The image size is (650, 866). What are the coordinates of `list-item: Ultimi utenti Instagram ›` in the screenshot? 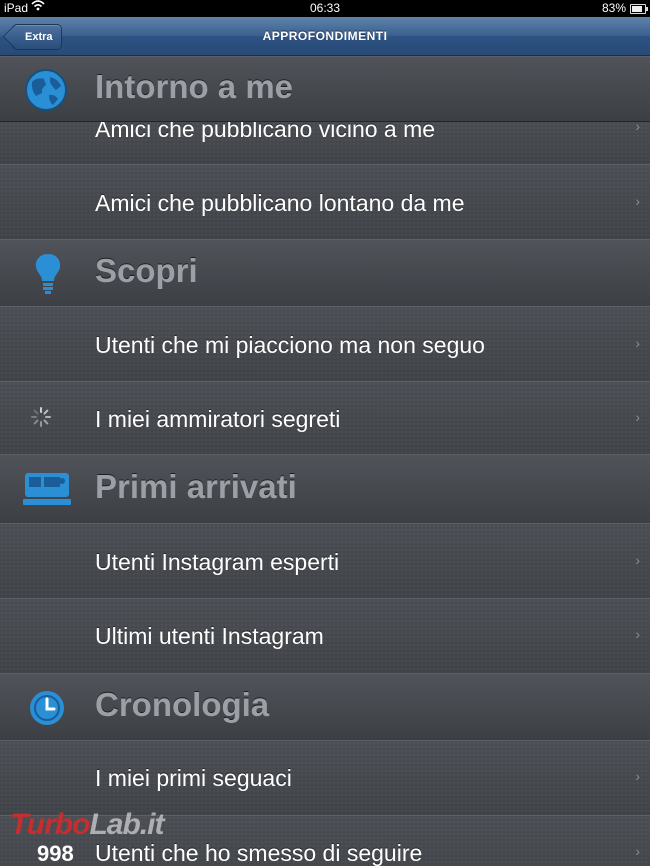 It's located at (325, 636).